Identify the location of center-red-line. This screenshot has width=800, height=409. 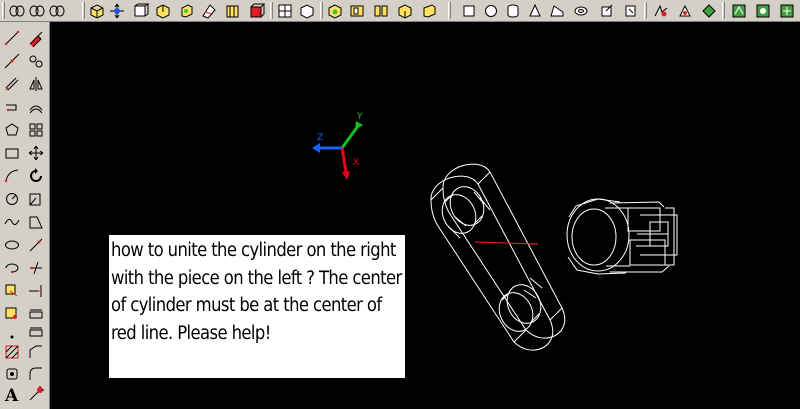
(506, 243).